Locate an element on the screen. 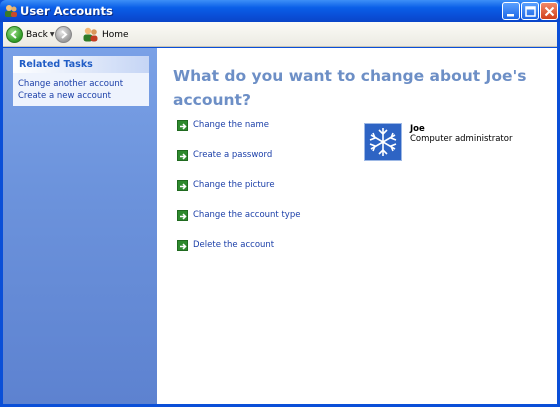  close-icon is located at coordinates (549, 11).